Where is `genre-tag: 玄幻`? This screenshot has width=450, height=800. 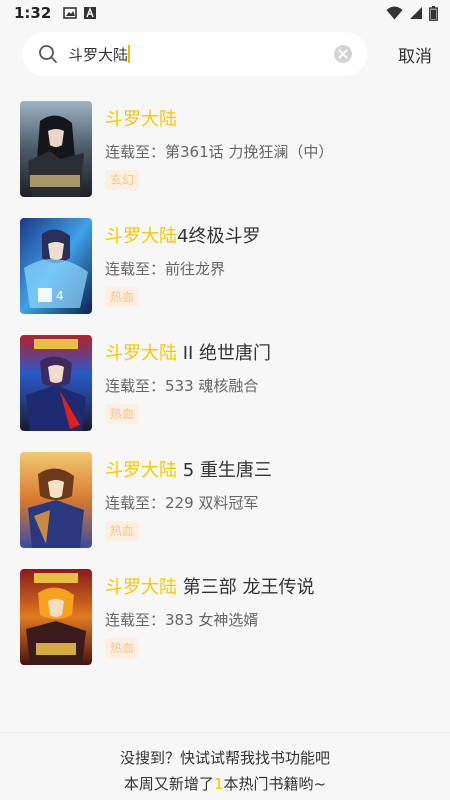
genre-tag: 玄幻 is located at coordinates (122, 180).